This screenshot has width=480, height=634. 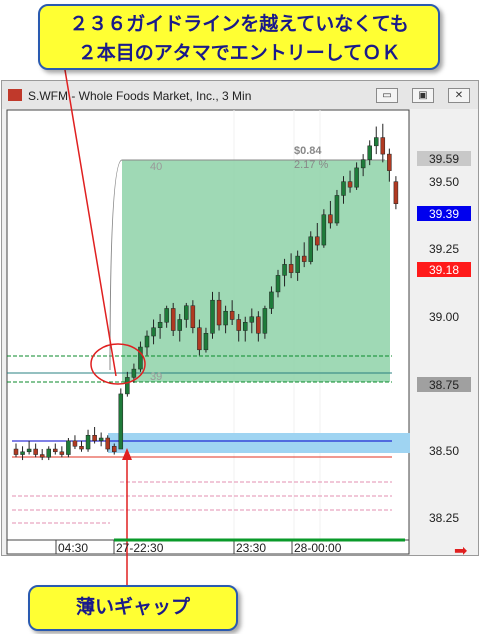 What do you see at coordinates (444, 270) in the screenshot?
I see `price-badge-bid-label: 39.18` at bounding box center [444, 270].